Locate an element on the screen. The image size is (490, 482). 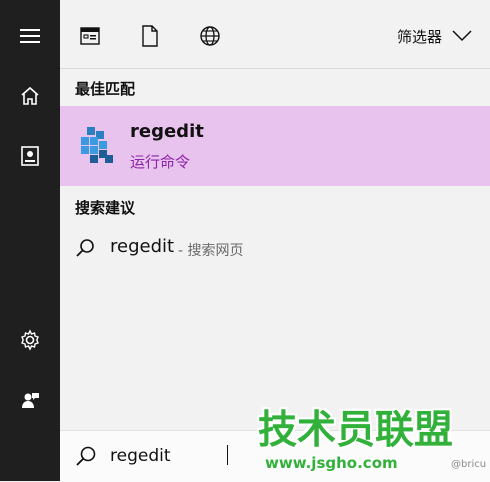
settings-icon is located at coordinates (30, 340).